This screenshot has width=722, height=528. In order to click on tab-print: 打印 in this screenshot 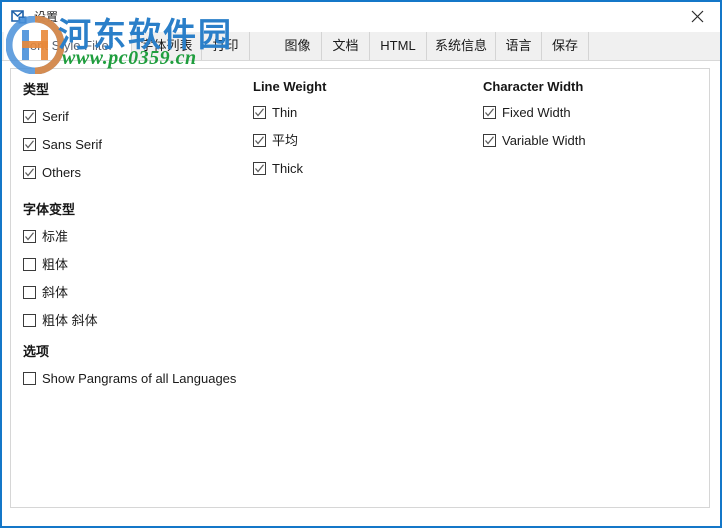, I will do `click(226, 46)`.